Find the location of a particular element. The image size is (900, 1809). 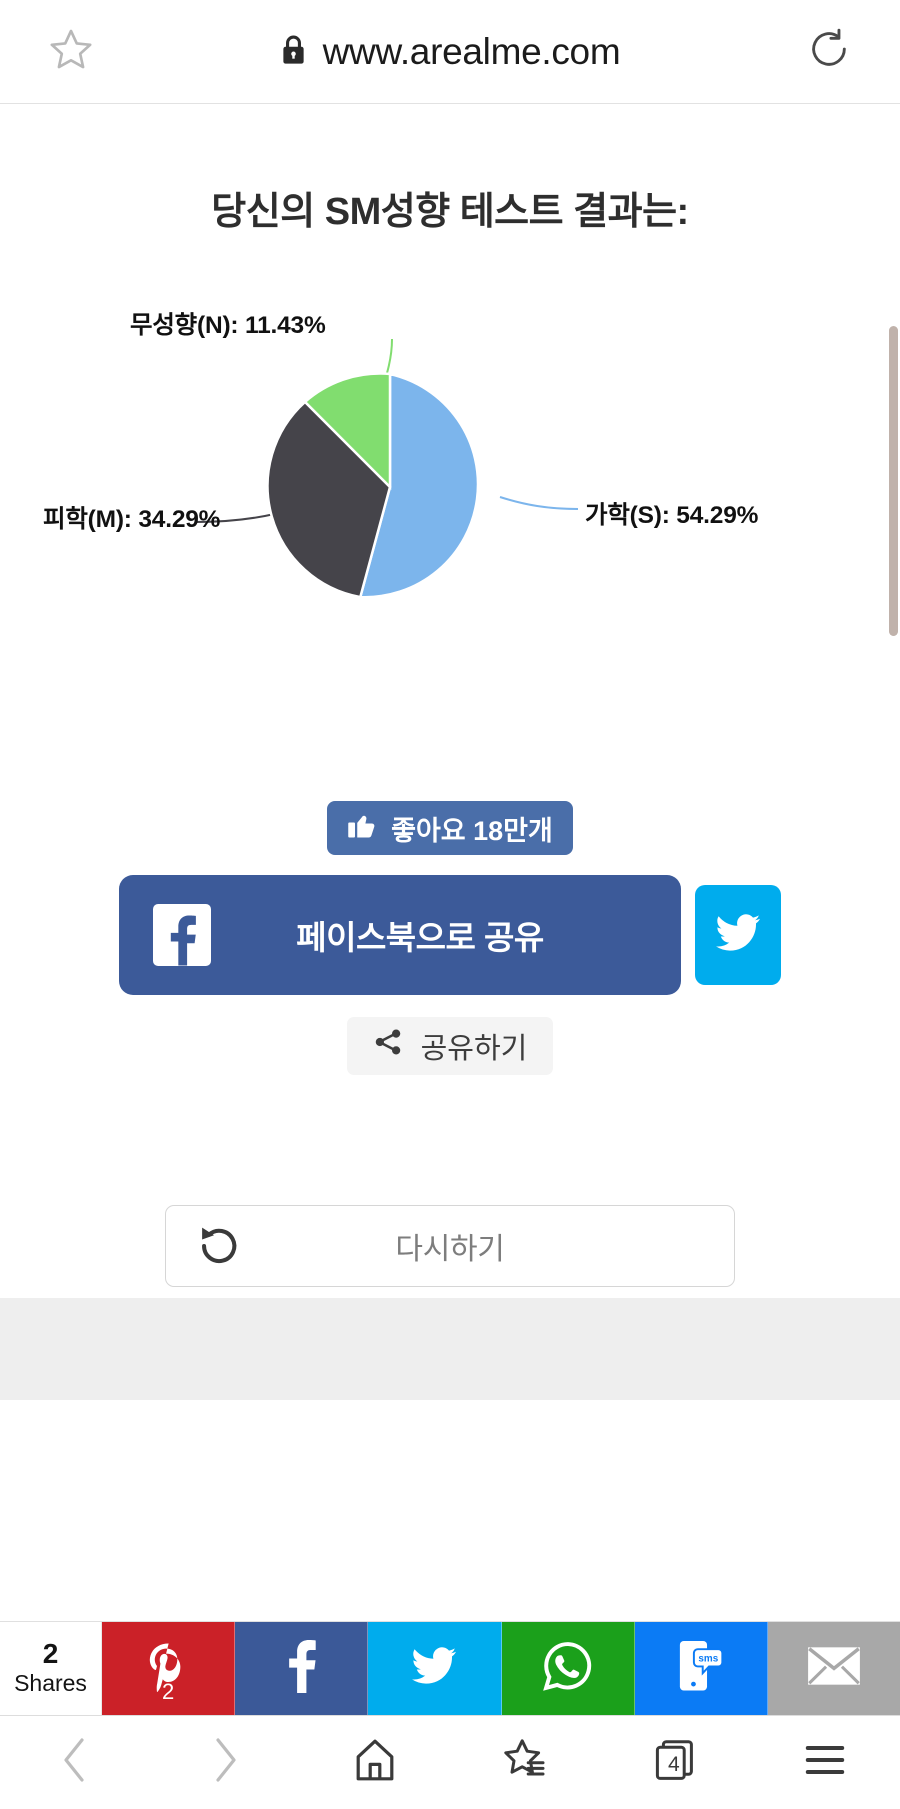

tabs-count: 4 is located at coordinates (673, 1764).